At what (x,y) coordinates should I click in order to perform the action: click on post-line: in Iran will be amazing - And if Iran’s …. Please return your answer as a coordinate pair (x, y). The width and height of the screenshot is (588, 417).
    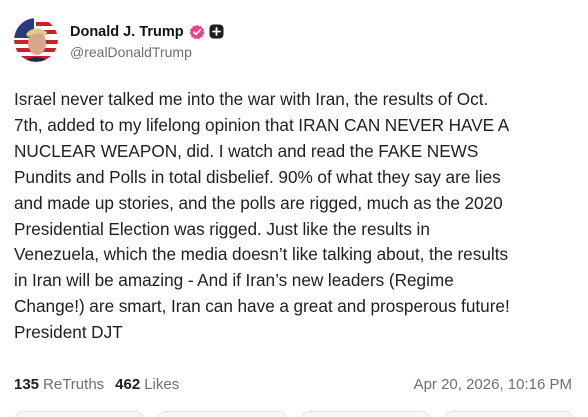
    Looking at the image, I should click on (234, 280).